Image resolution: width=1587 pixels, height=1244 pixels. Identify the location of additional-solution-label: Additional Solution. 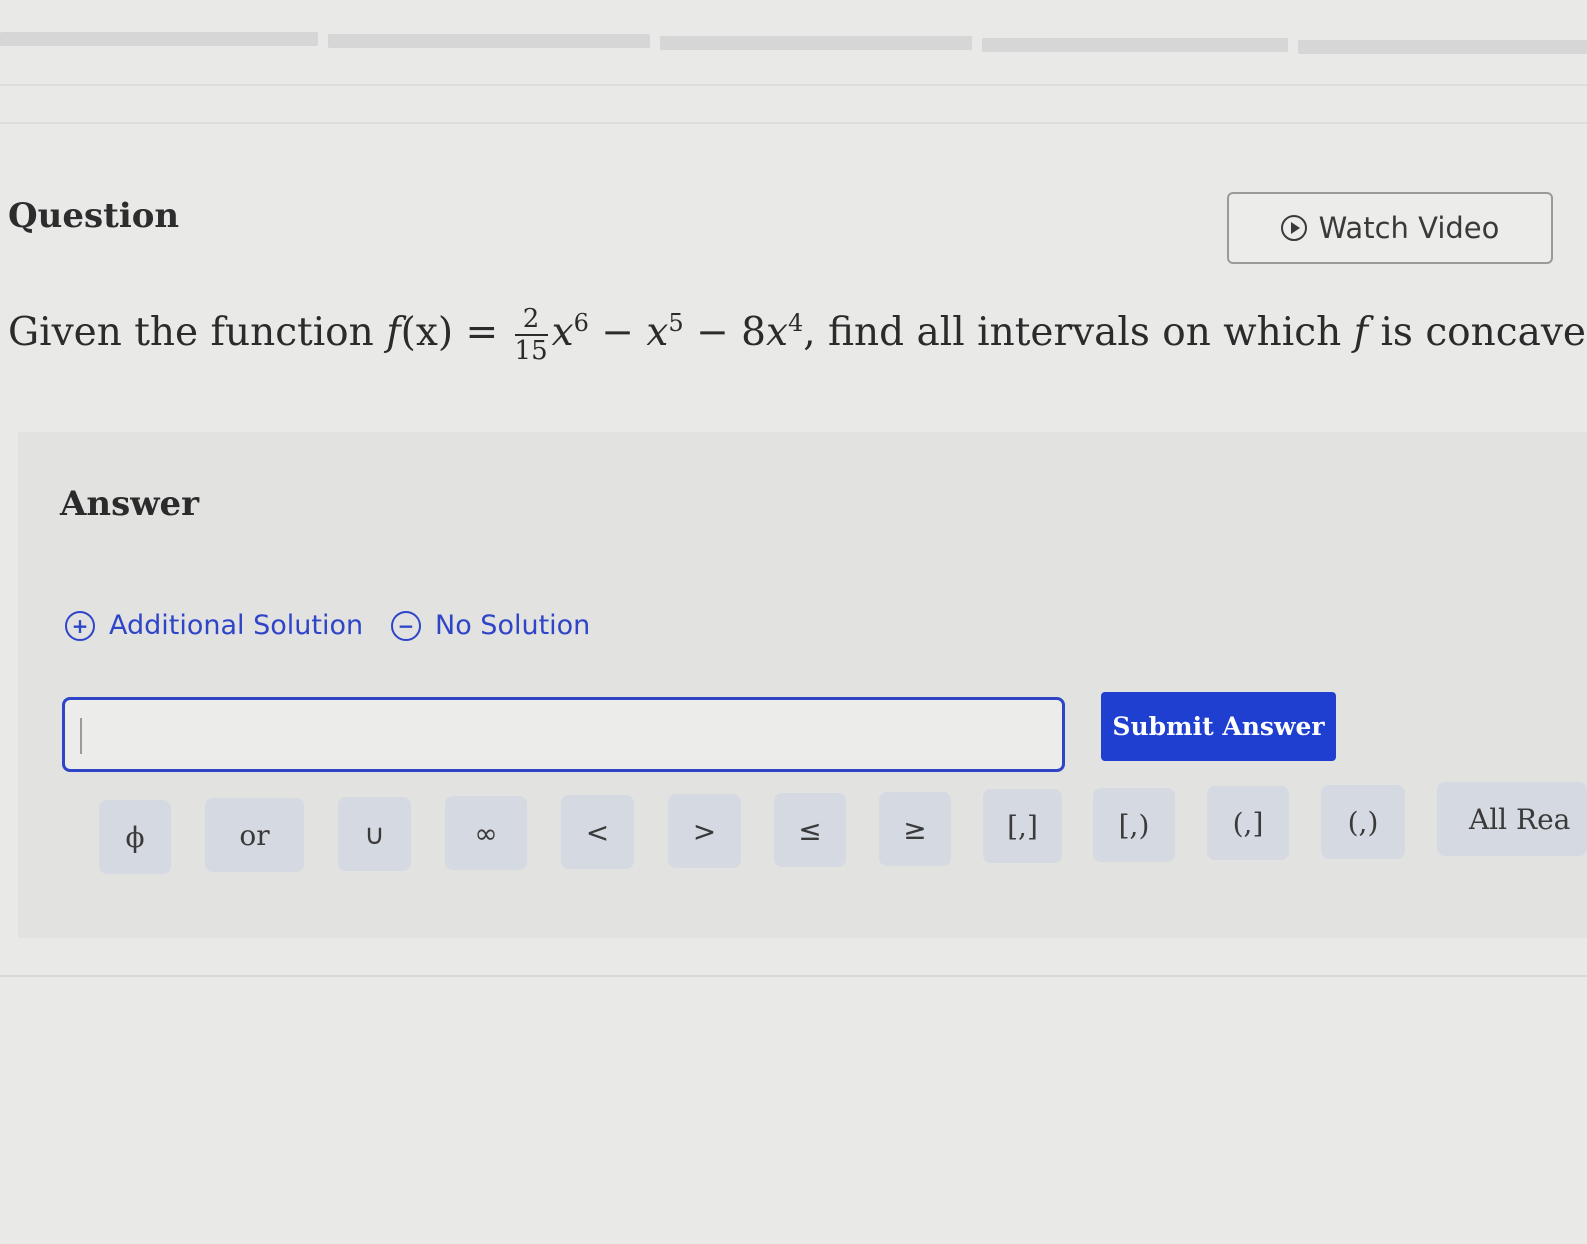
(236, 625).